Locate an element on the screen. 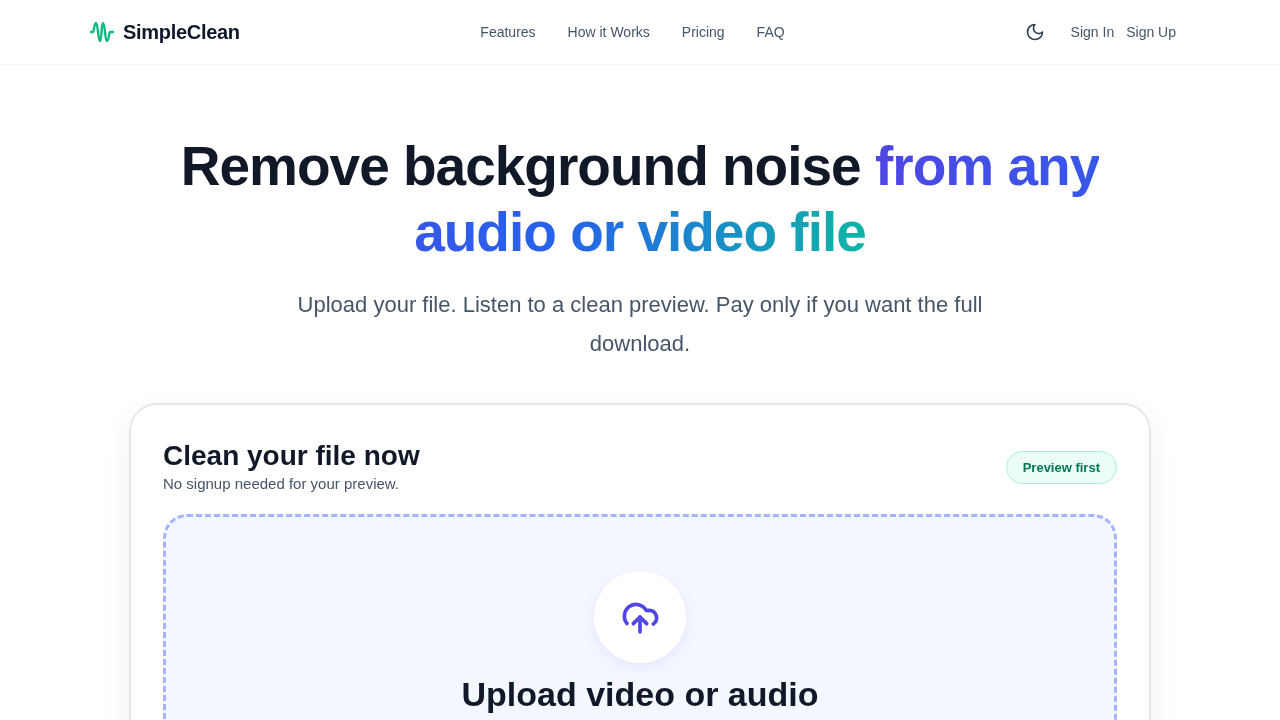 The width and height of the screenshot is (1280, 720). nav-link: Pricing is located at coordinates (703, 32).